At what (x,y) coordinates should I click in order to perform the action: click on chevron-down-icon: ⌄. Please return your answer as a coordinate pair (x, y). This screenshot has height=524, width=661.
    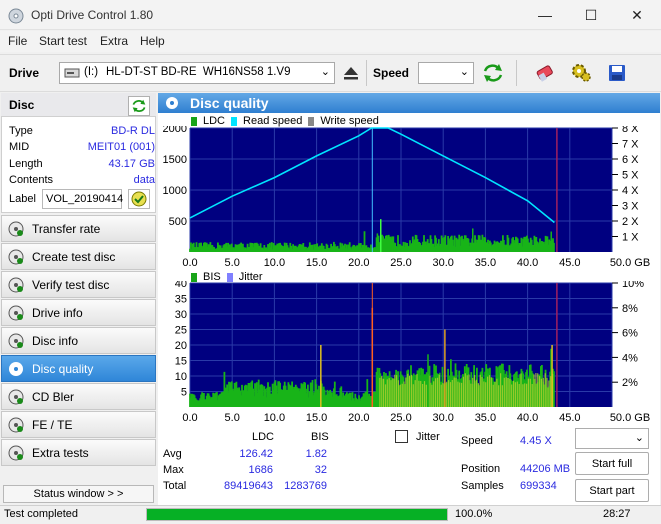
    Looking at the image, I should click on (325, 72).